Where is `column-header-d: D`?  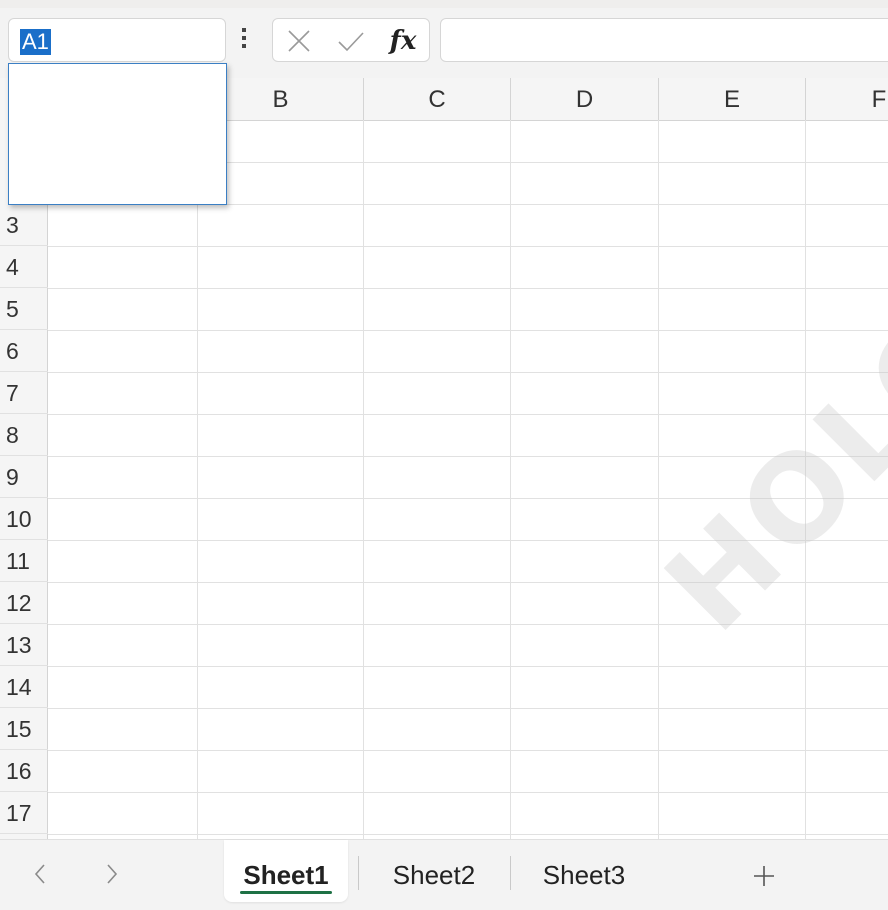
column-header-d: D is located at coordinates (585, 99).